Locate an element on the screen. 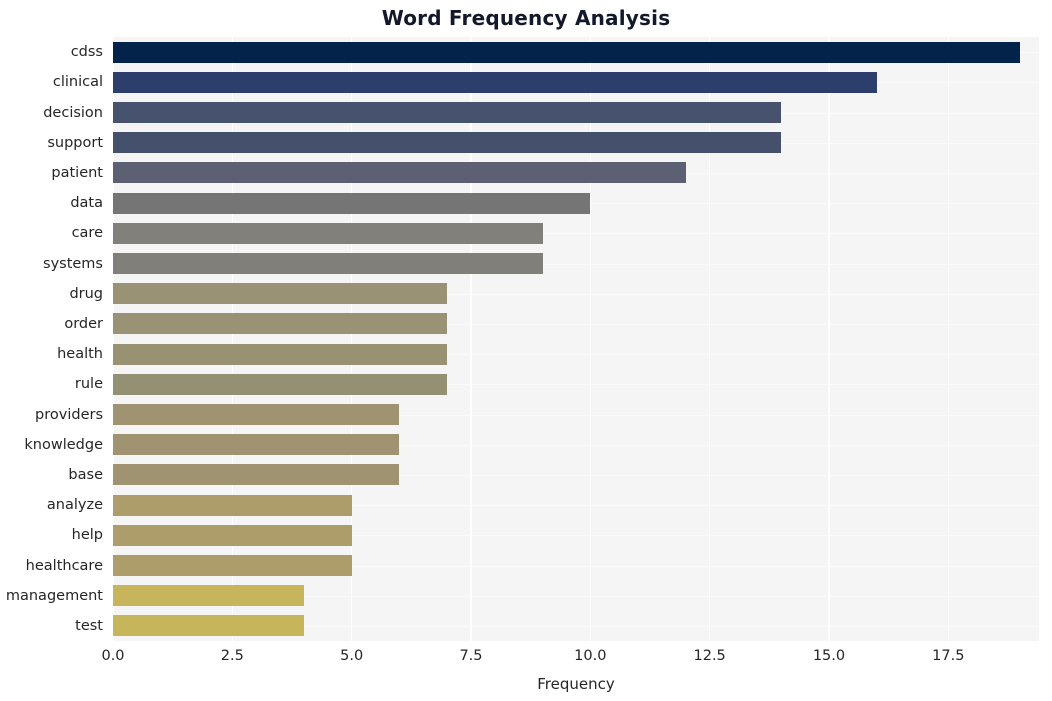 The height and width of the screenshot is (701, 1052). y-axis-tick-label: analyze is located at coordinates (74, 505).